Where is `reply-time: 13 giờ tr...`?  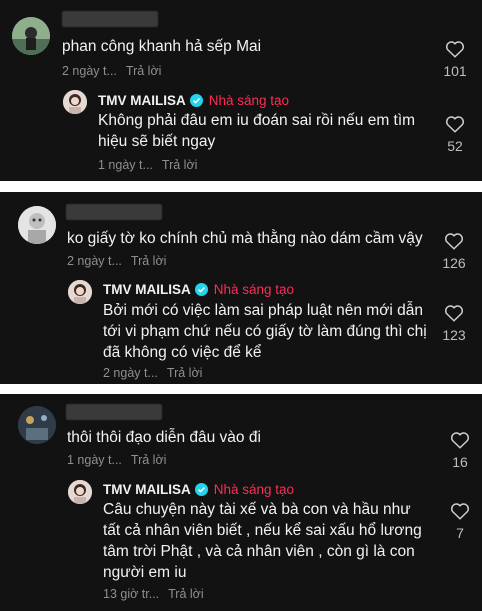
reply-time: 13 giờ tr... is located at coordinates (131, 594).